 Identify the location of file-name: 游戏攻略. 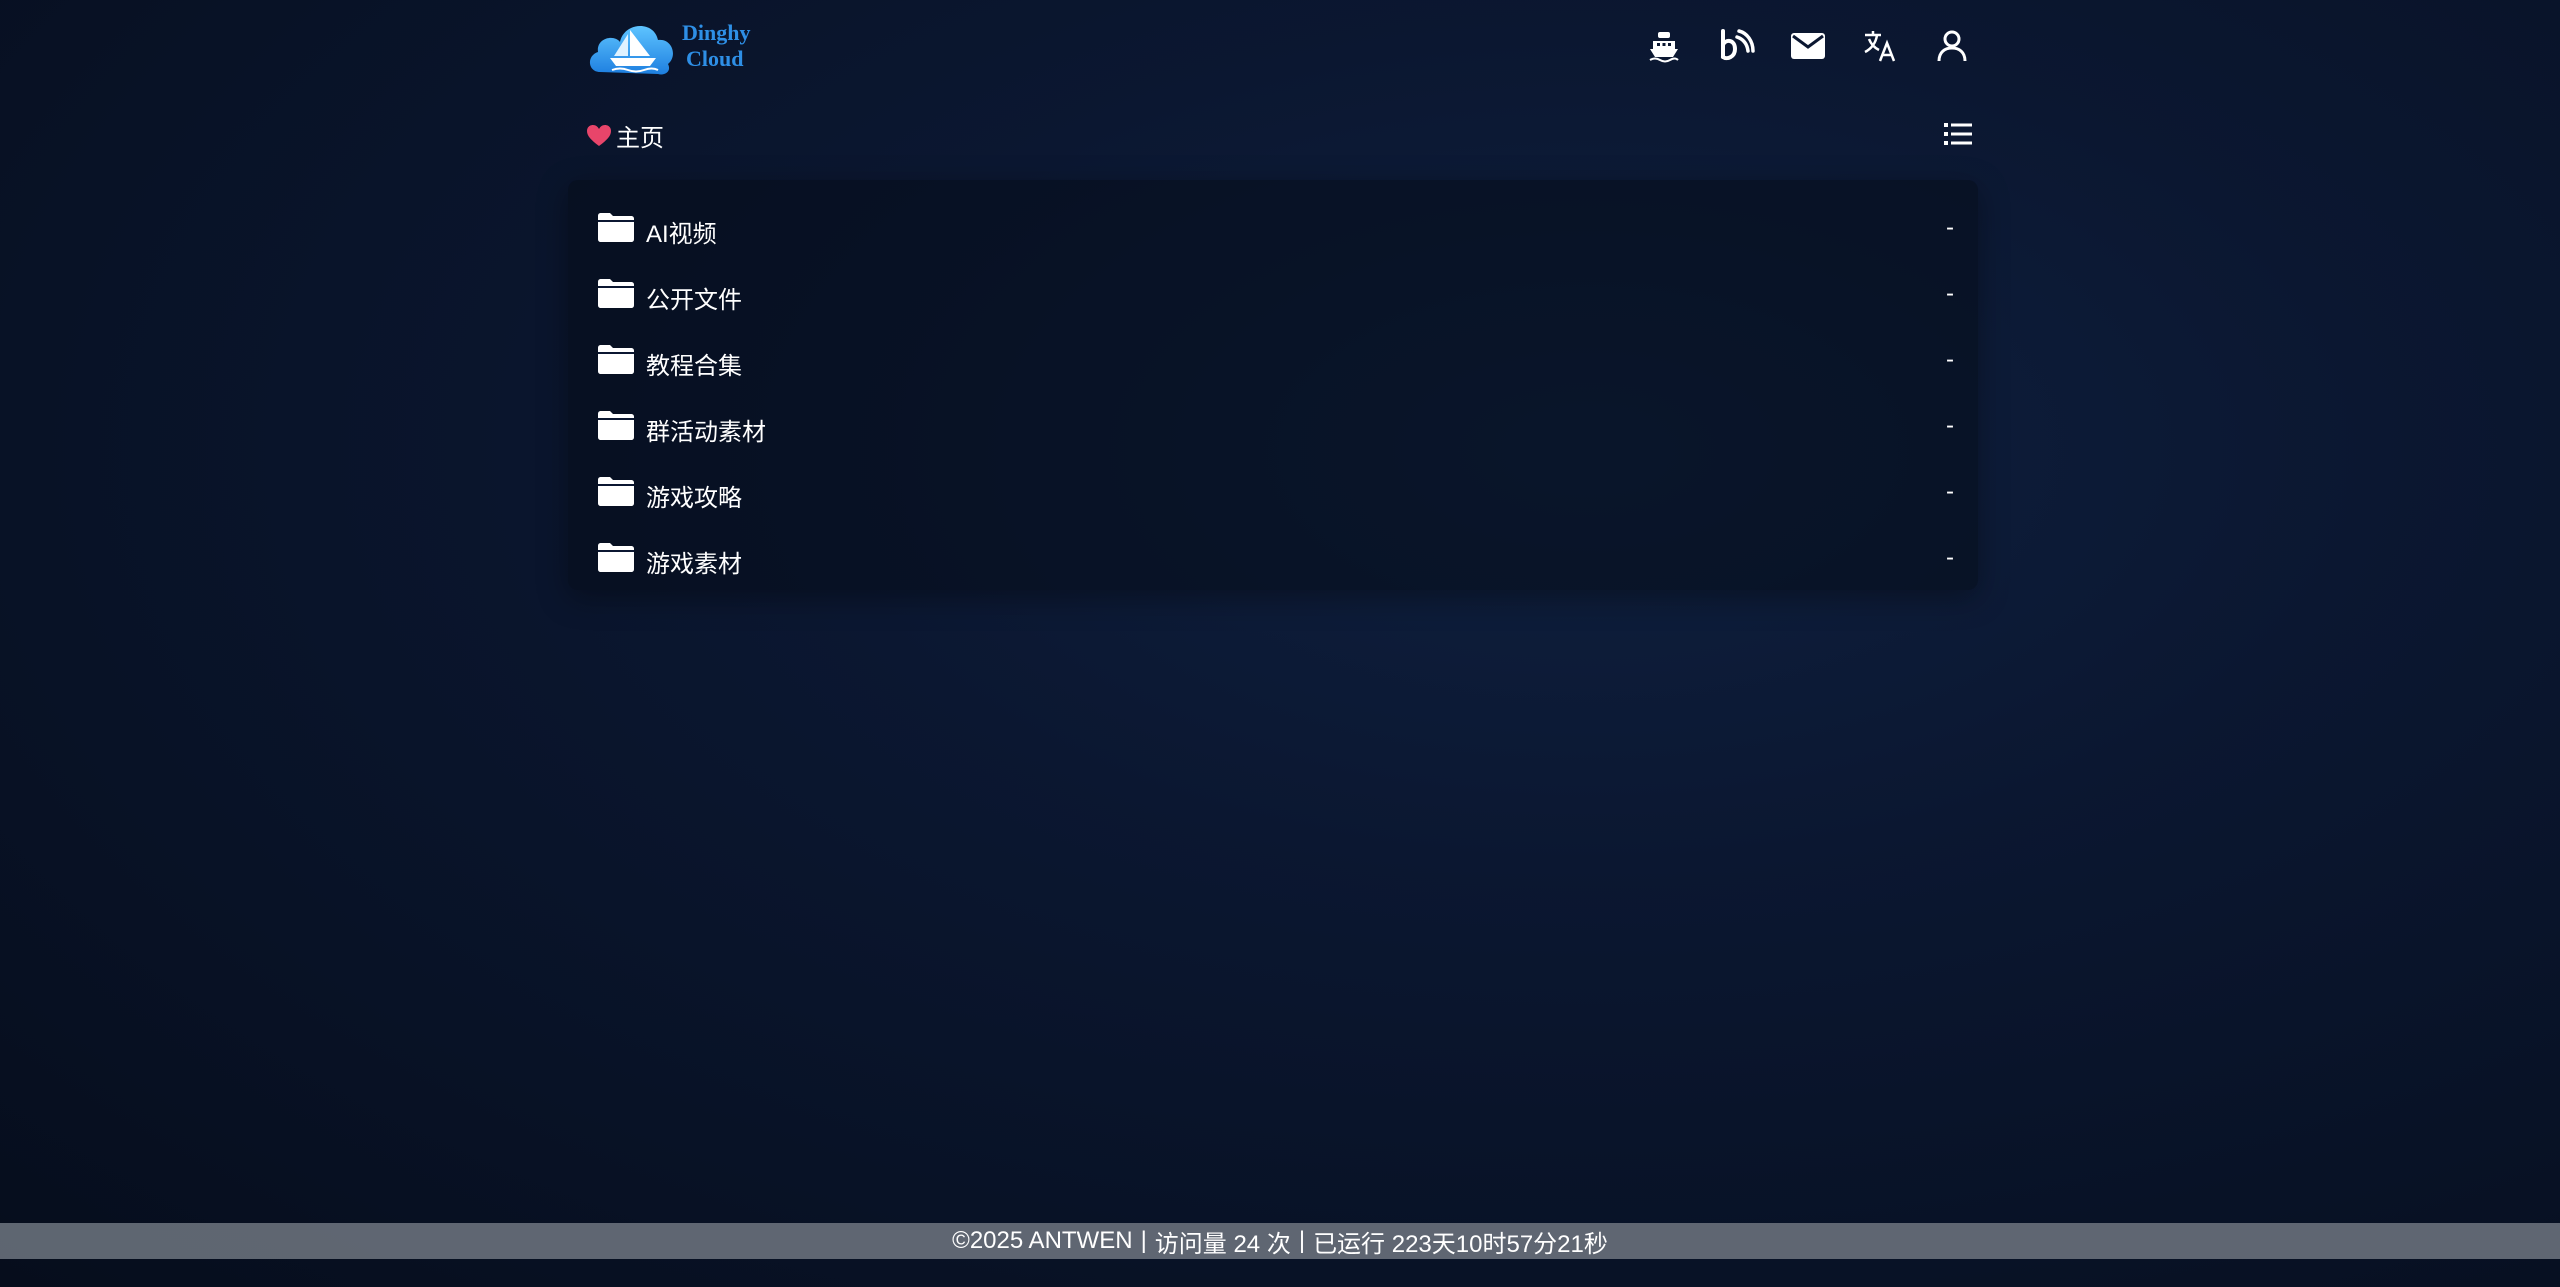
(694, 498).